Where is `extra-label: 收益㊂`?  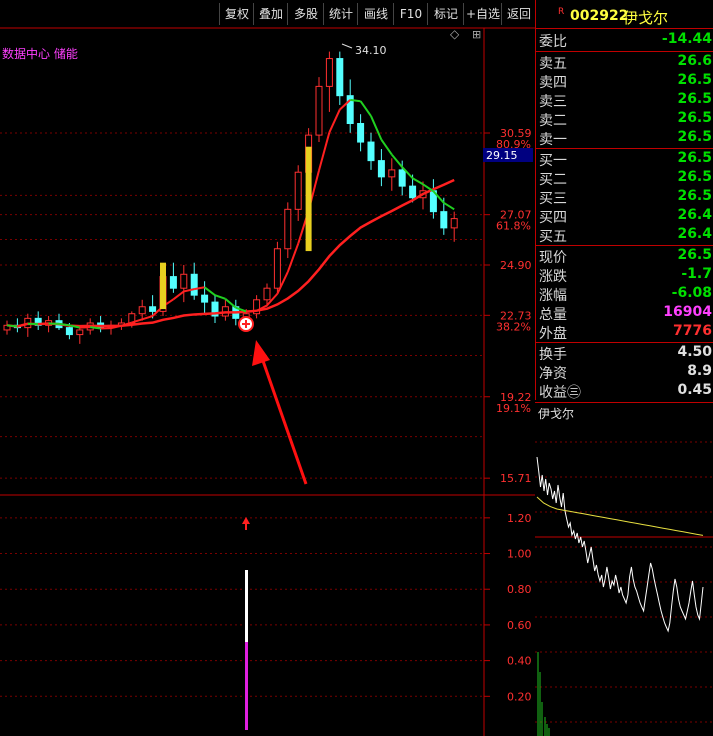
extra-label: 收益㊂ is located at coordinates (560, 393).